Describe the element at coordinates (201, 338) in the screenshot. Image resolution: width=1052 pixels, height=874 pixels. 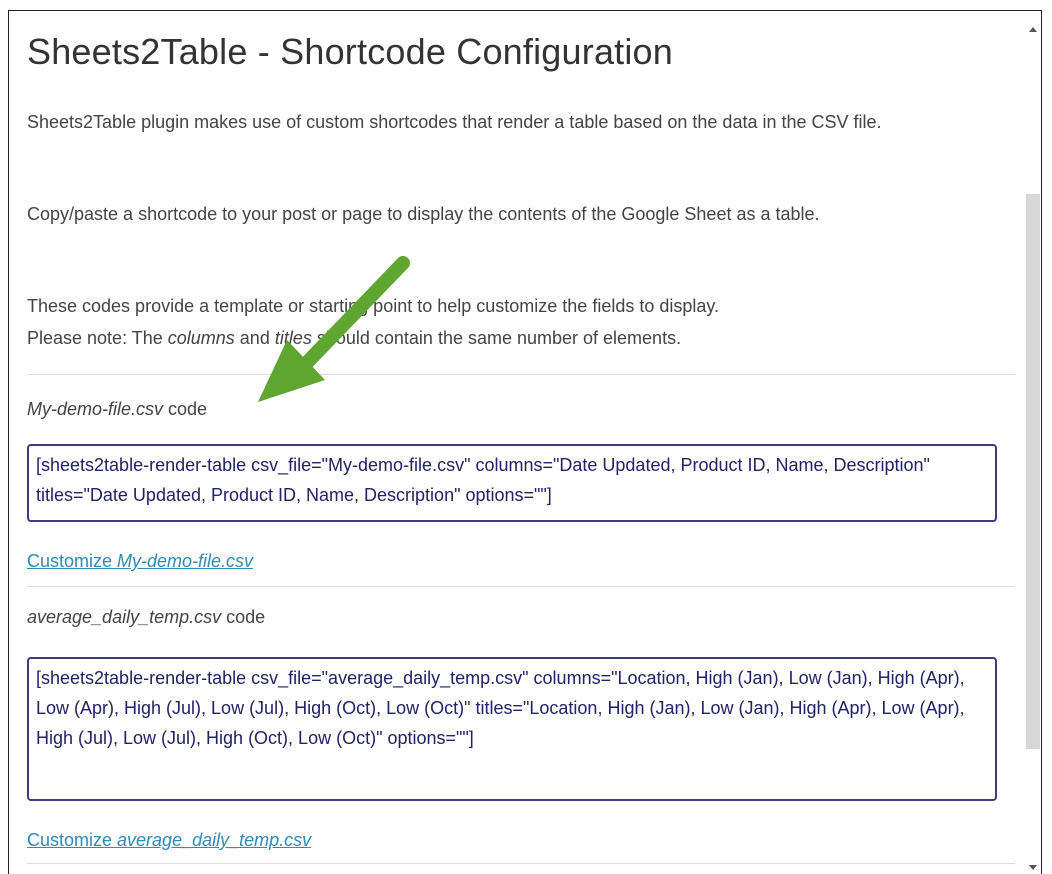
I see `columns-term: columns` at that location.